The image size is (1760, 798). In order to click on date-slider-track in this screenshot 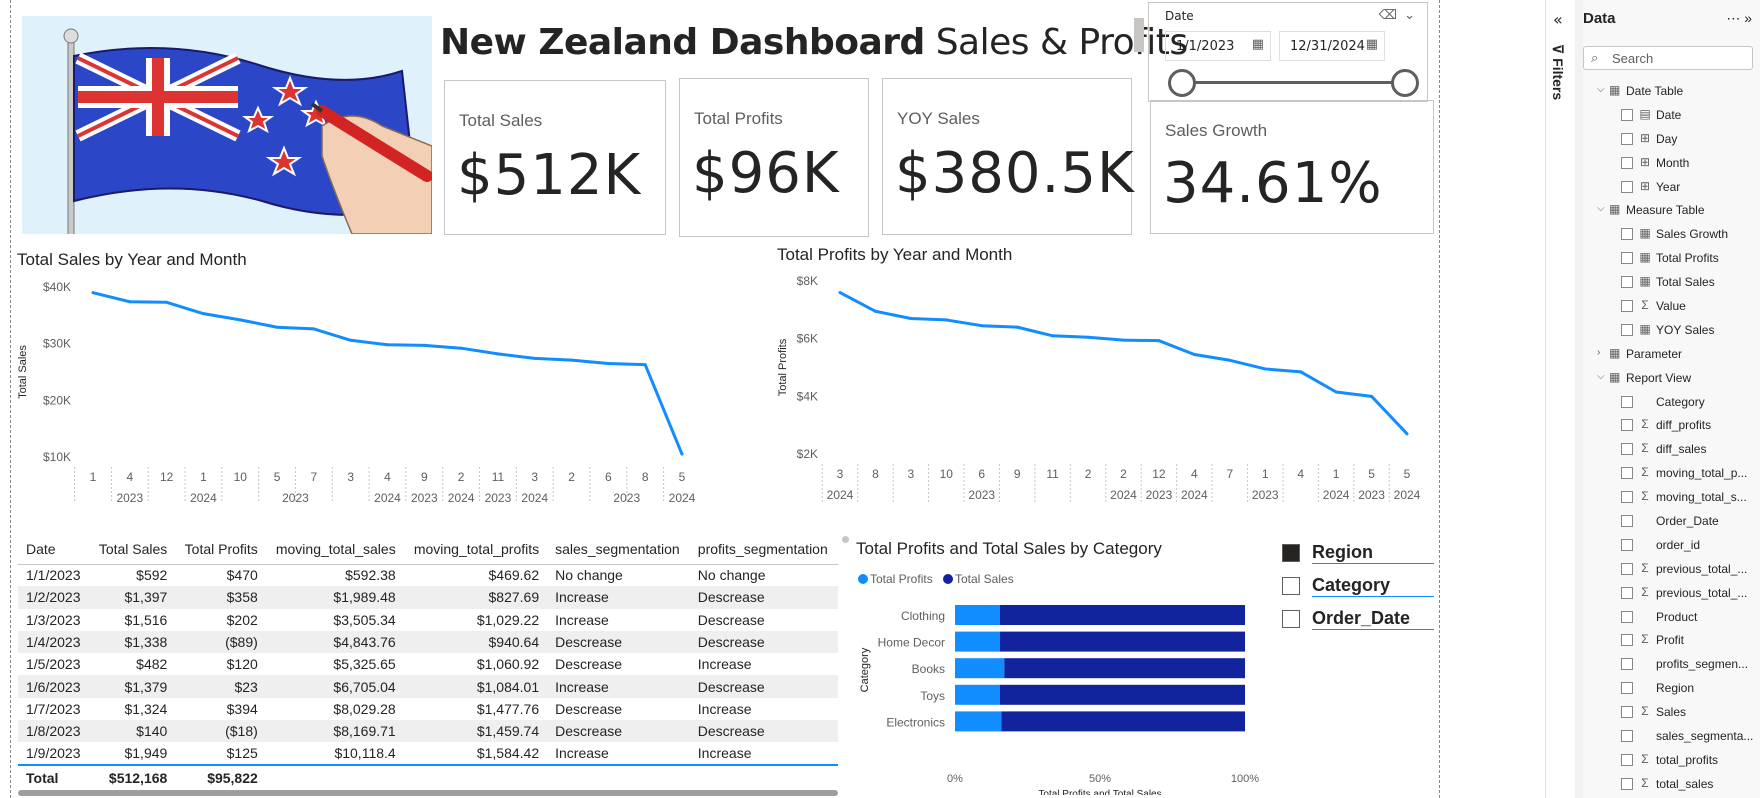, I will do `click(1294, 82)`.